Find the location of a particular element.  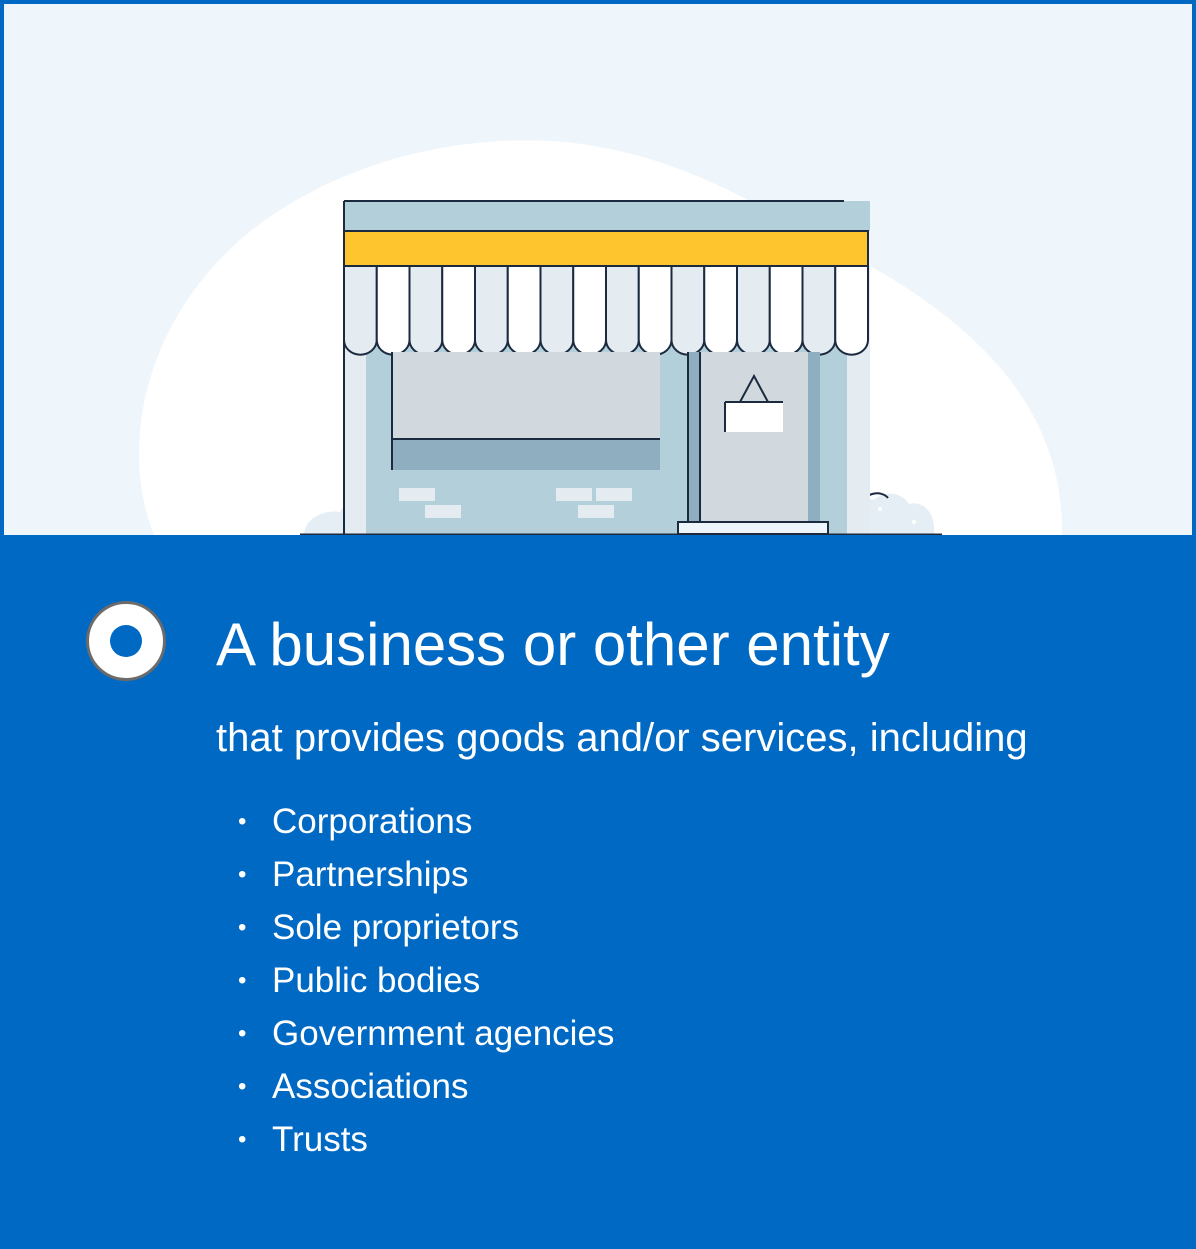

radio-button is located at coordinates (126, 641).